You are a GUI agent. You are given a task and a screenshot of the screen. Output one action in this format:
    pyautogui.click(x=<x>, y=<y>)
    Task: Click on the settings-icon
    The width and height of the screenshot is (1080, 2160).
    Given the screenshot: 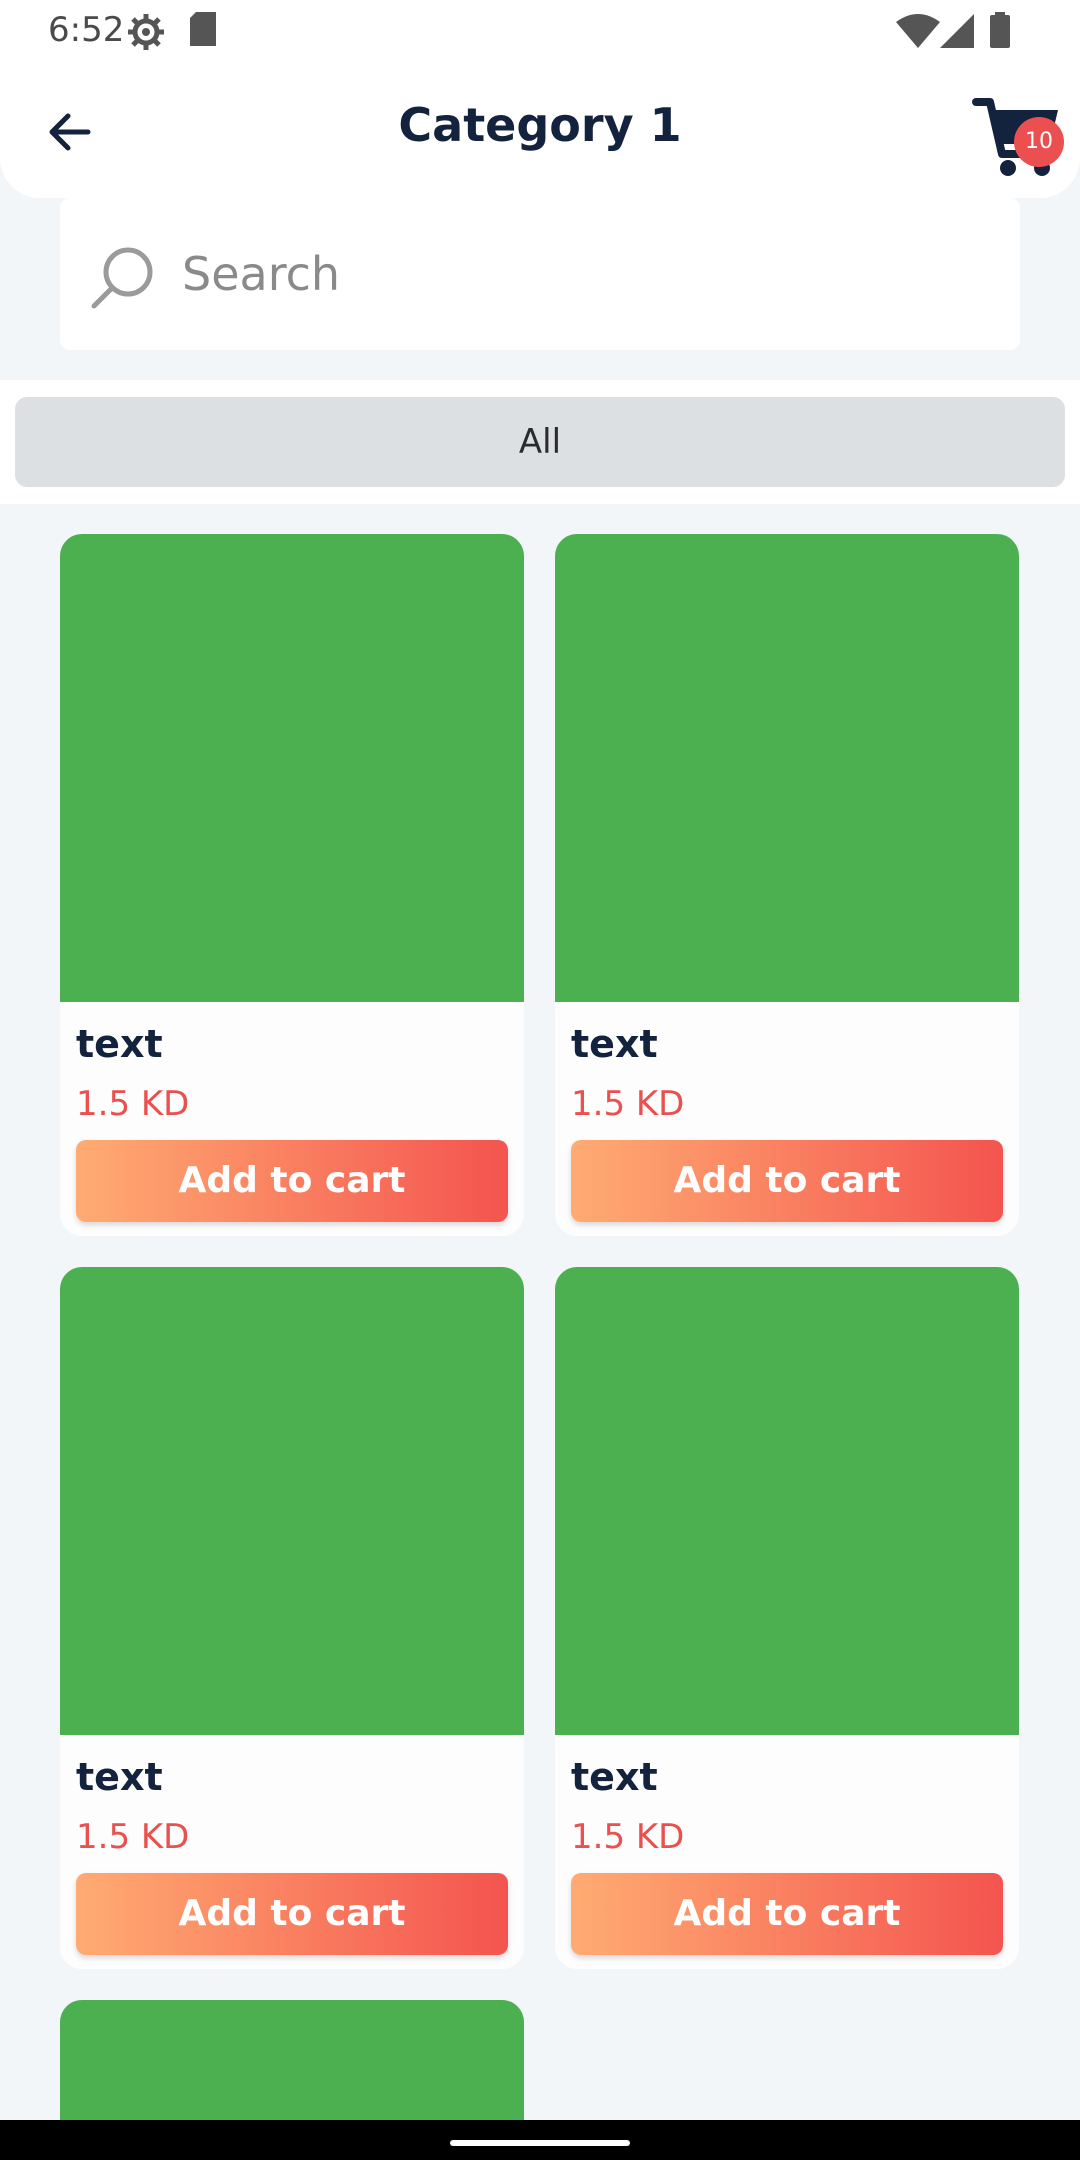 What is the action you would take?
    pyautogui.click(x=146, y=32)
    